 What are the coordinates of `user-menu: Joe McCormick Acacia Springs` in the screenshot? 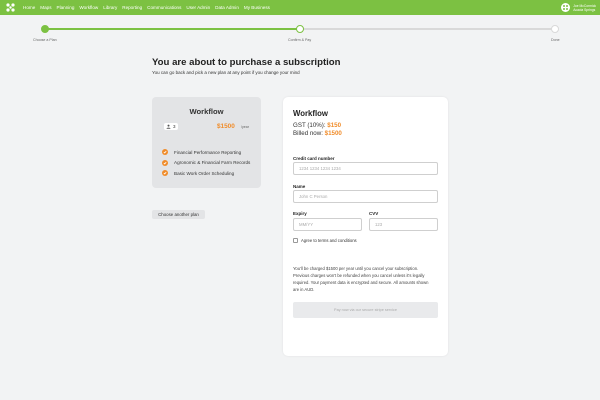 It's located at (578, 7).